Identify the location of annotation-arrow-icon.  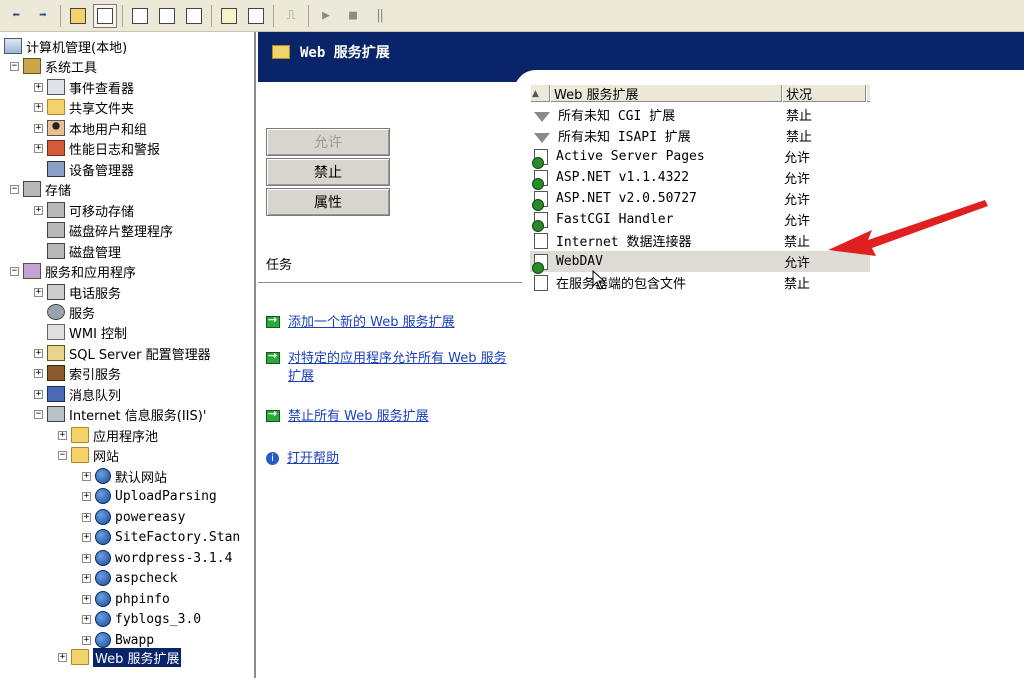
(908, 228).